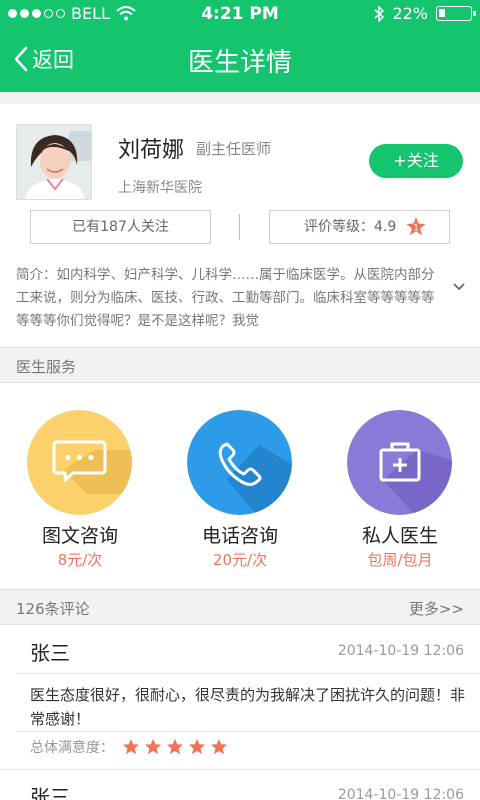 The width and height of the screenshot is (480, 800). I want to click on doctor-hospital: 上海新华医院, so click(160, 188).